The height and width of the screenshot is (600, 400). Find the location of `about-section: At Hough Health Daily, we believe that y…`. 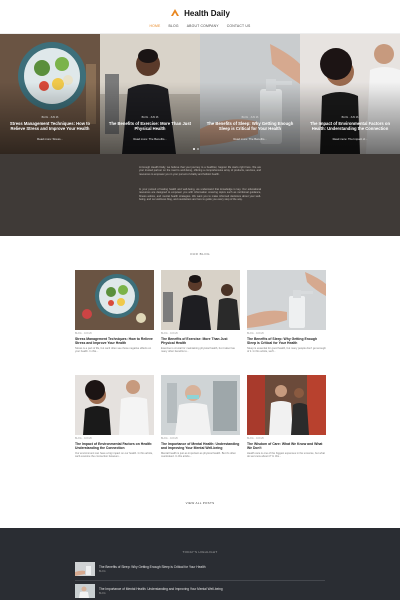

about-section: At Hough Health Daily, we believe that y… is located at coordinates (200, 195).